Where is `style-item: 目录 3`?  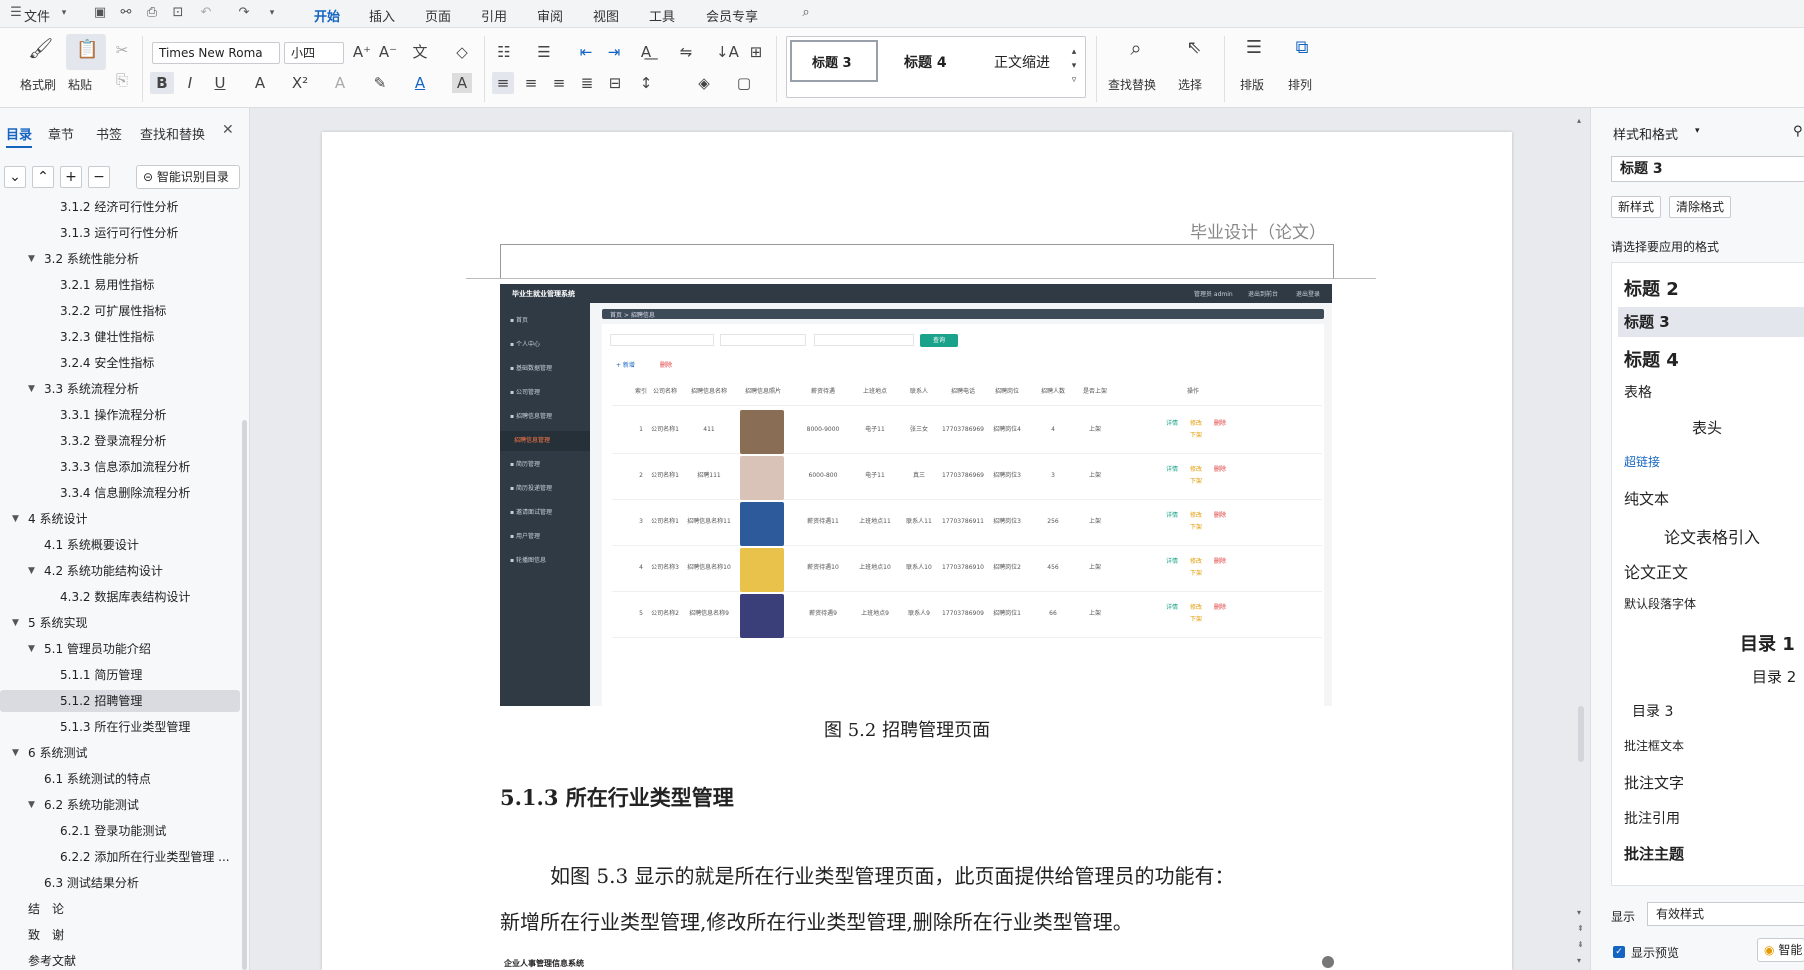
style-item: 目录 3 is located at coordinates (1652, 711).